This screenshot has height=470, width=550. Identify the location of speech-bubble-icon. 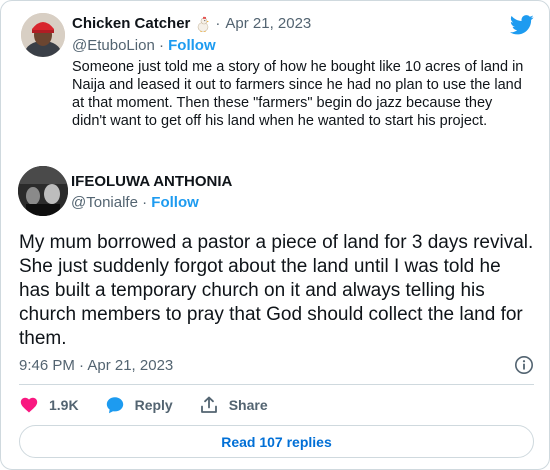
(114, 405).